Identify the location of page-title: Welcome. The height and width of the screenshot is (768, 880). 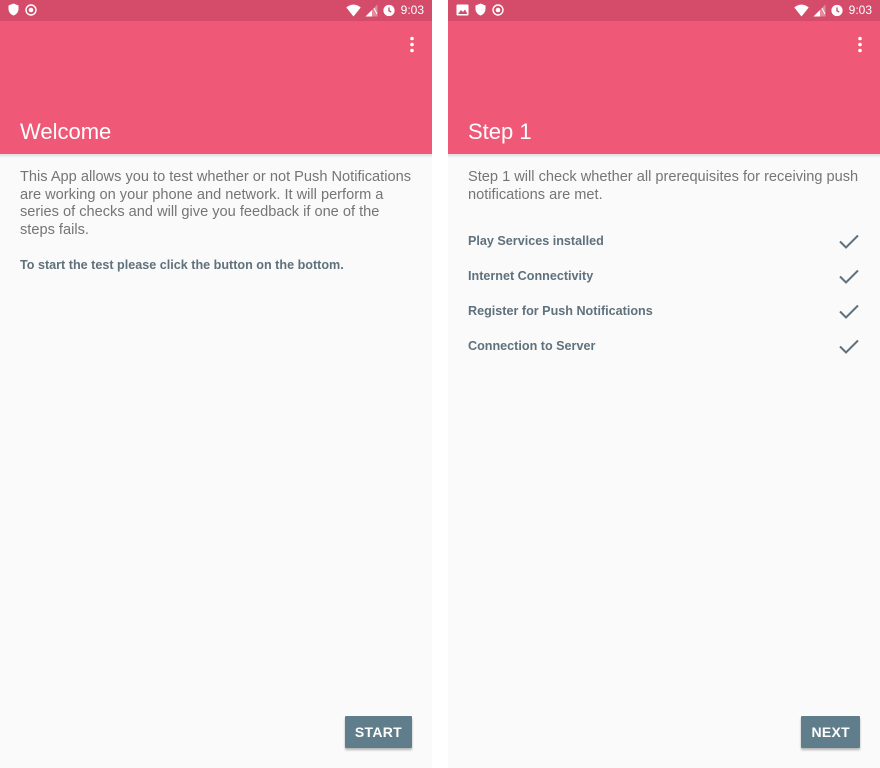
(66, 131).